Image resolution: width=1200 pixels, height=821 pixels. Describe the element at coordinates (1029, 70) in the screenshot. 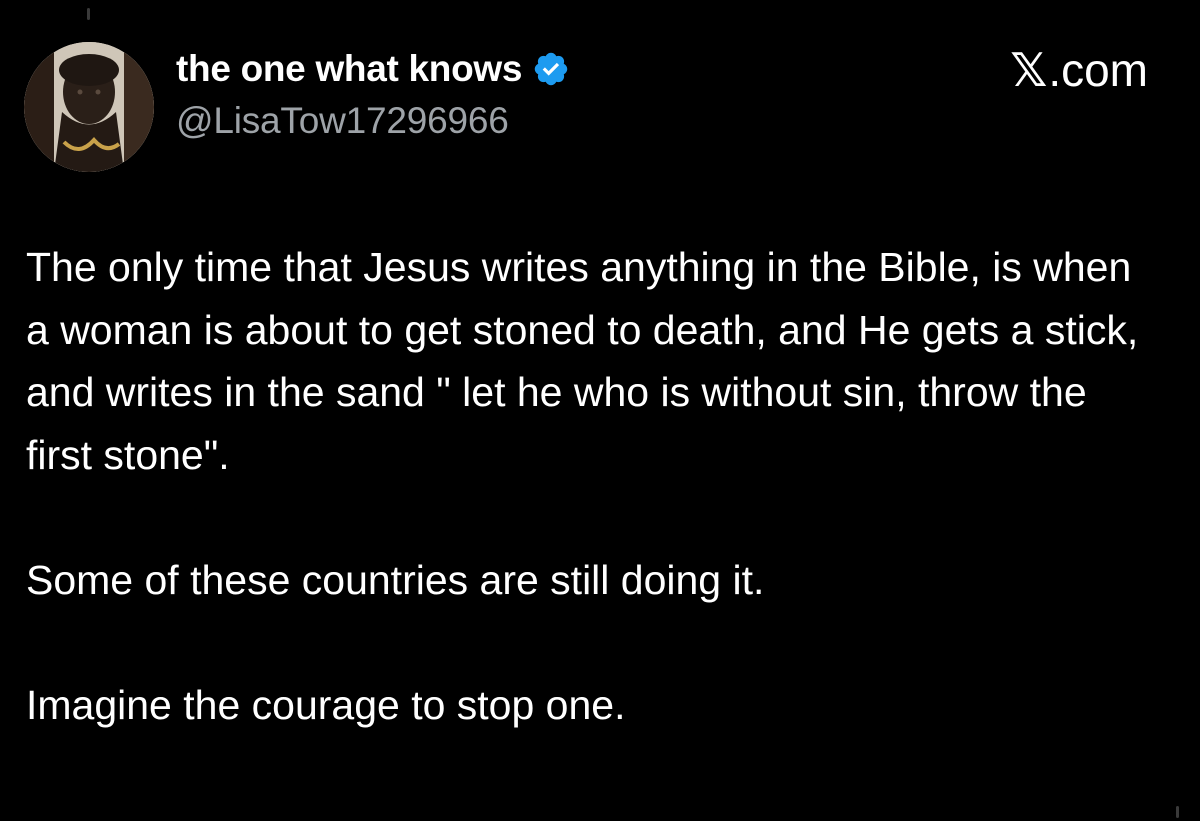

I see `x-logo-icon: 𝕏` at that location.